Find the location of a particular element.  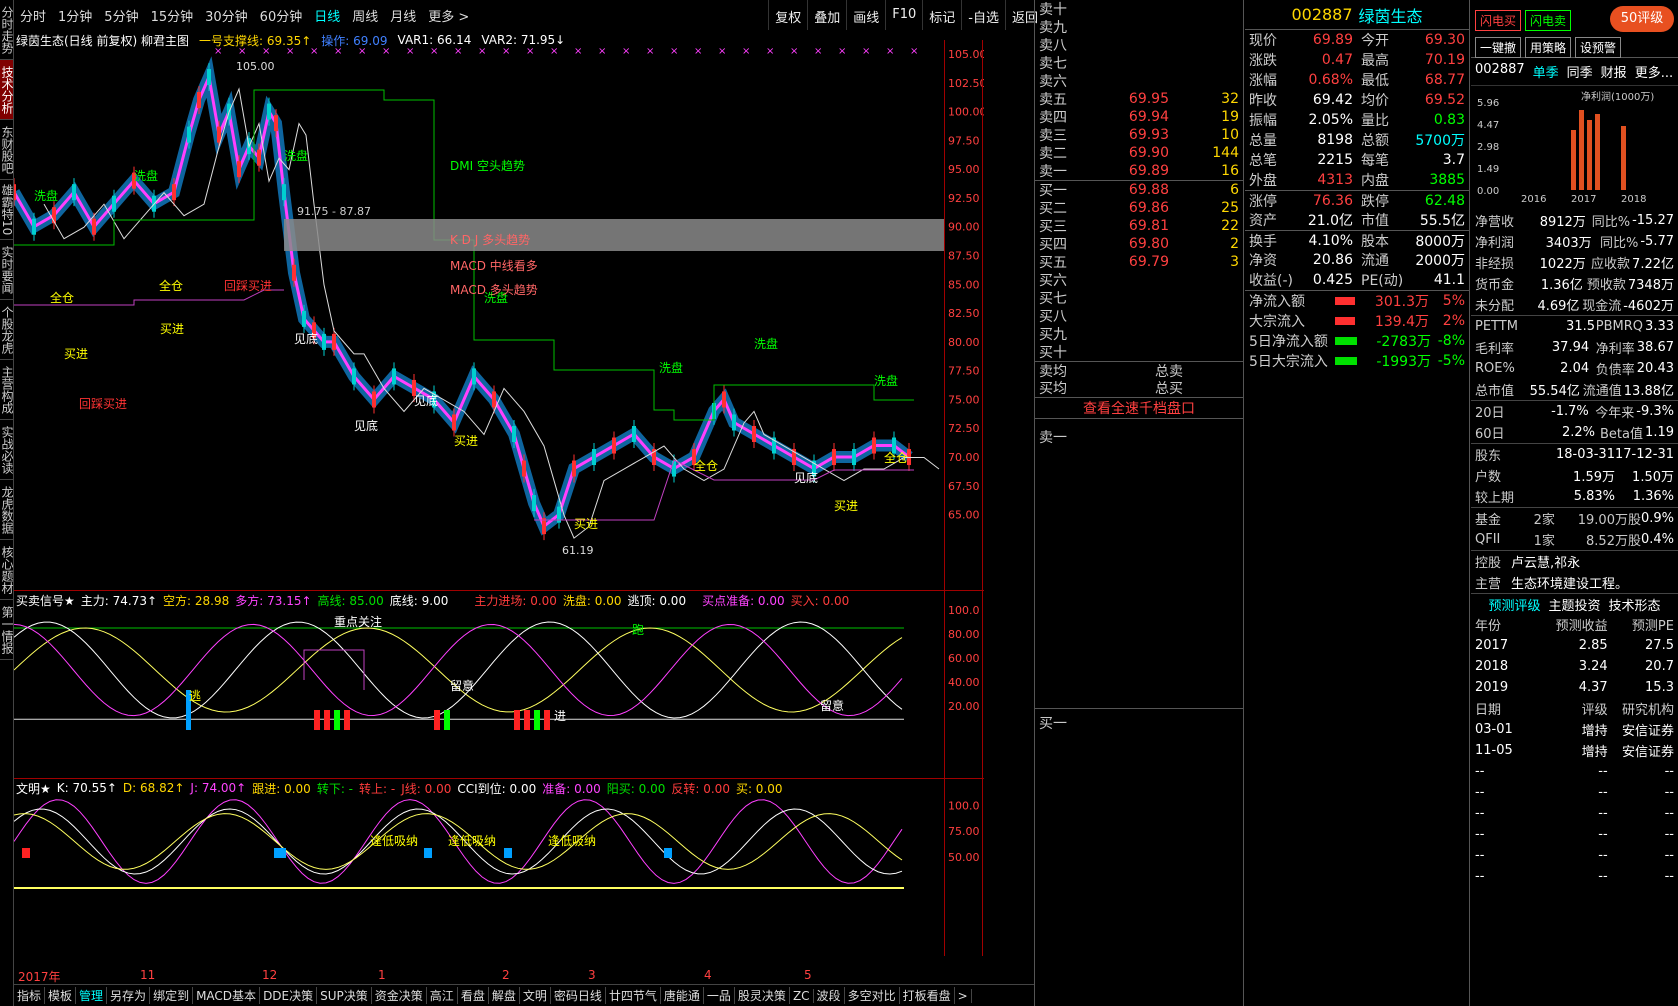

vtab-3: 雄霸特10 is located at coordinates (6, 210).